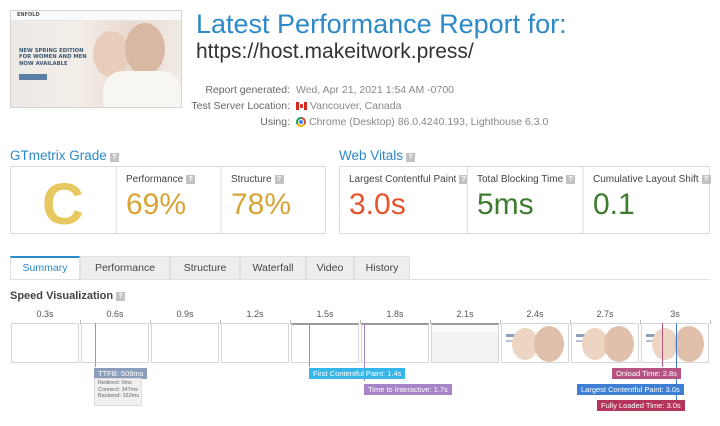 Image resolution: width=720 pixels, height=426 pixels. Describe the element at coordinates (408, 389) in the screenshot. I see `tti-marker: Time to Interactive: 1.7s` at that location.